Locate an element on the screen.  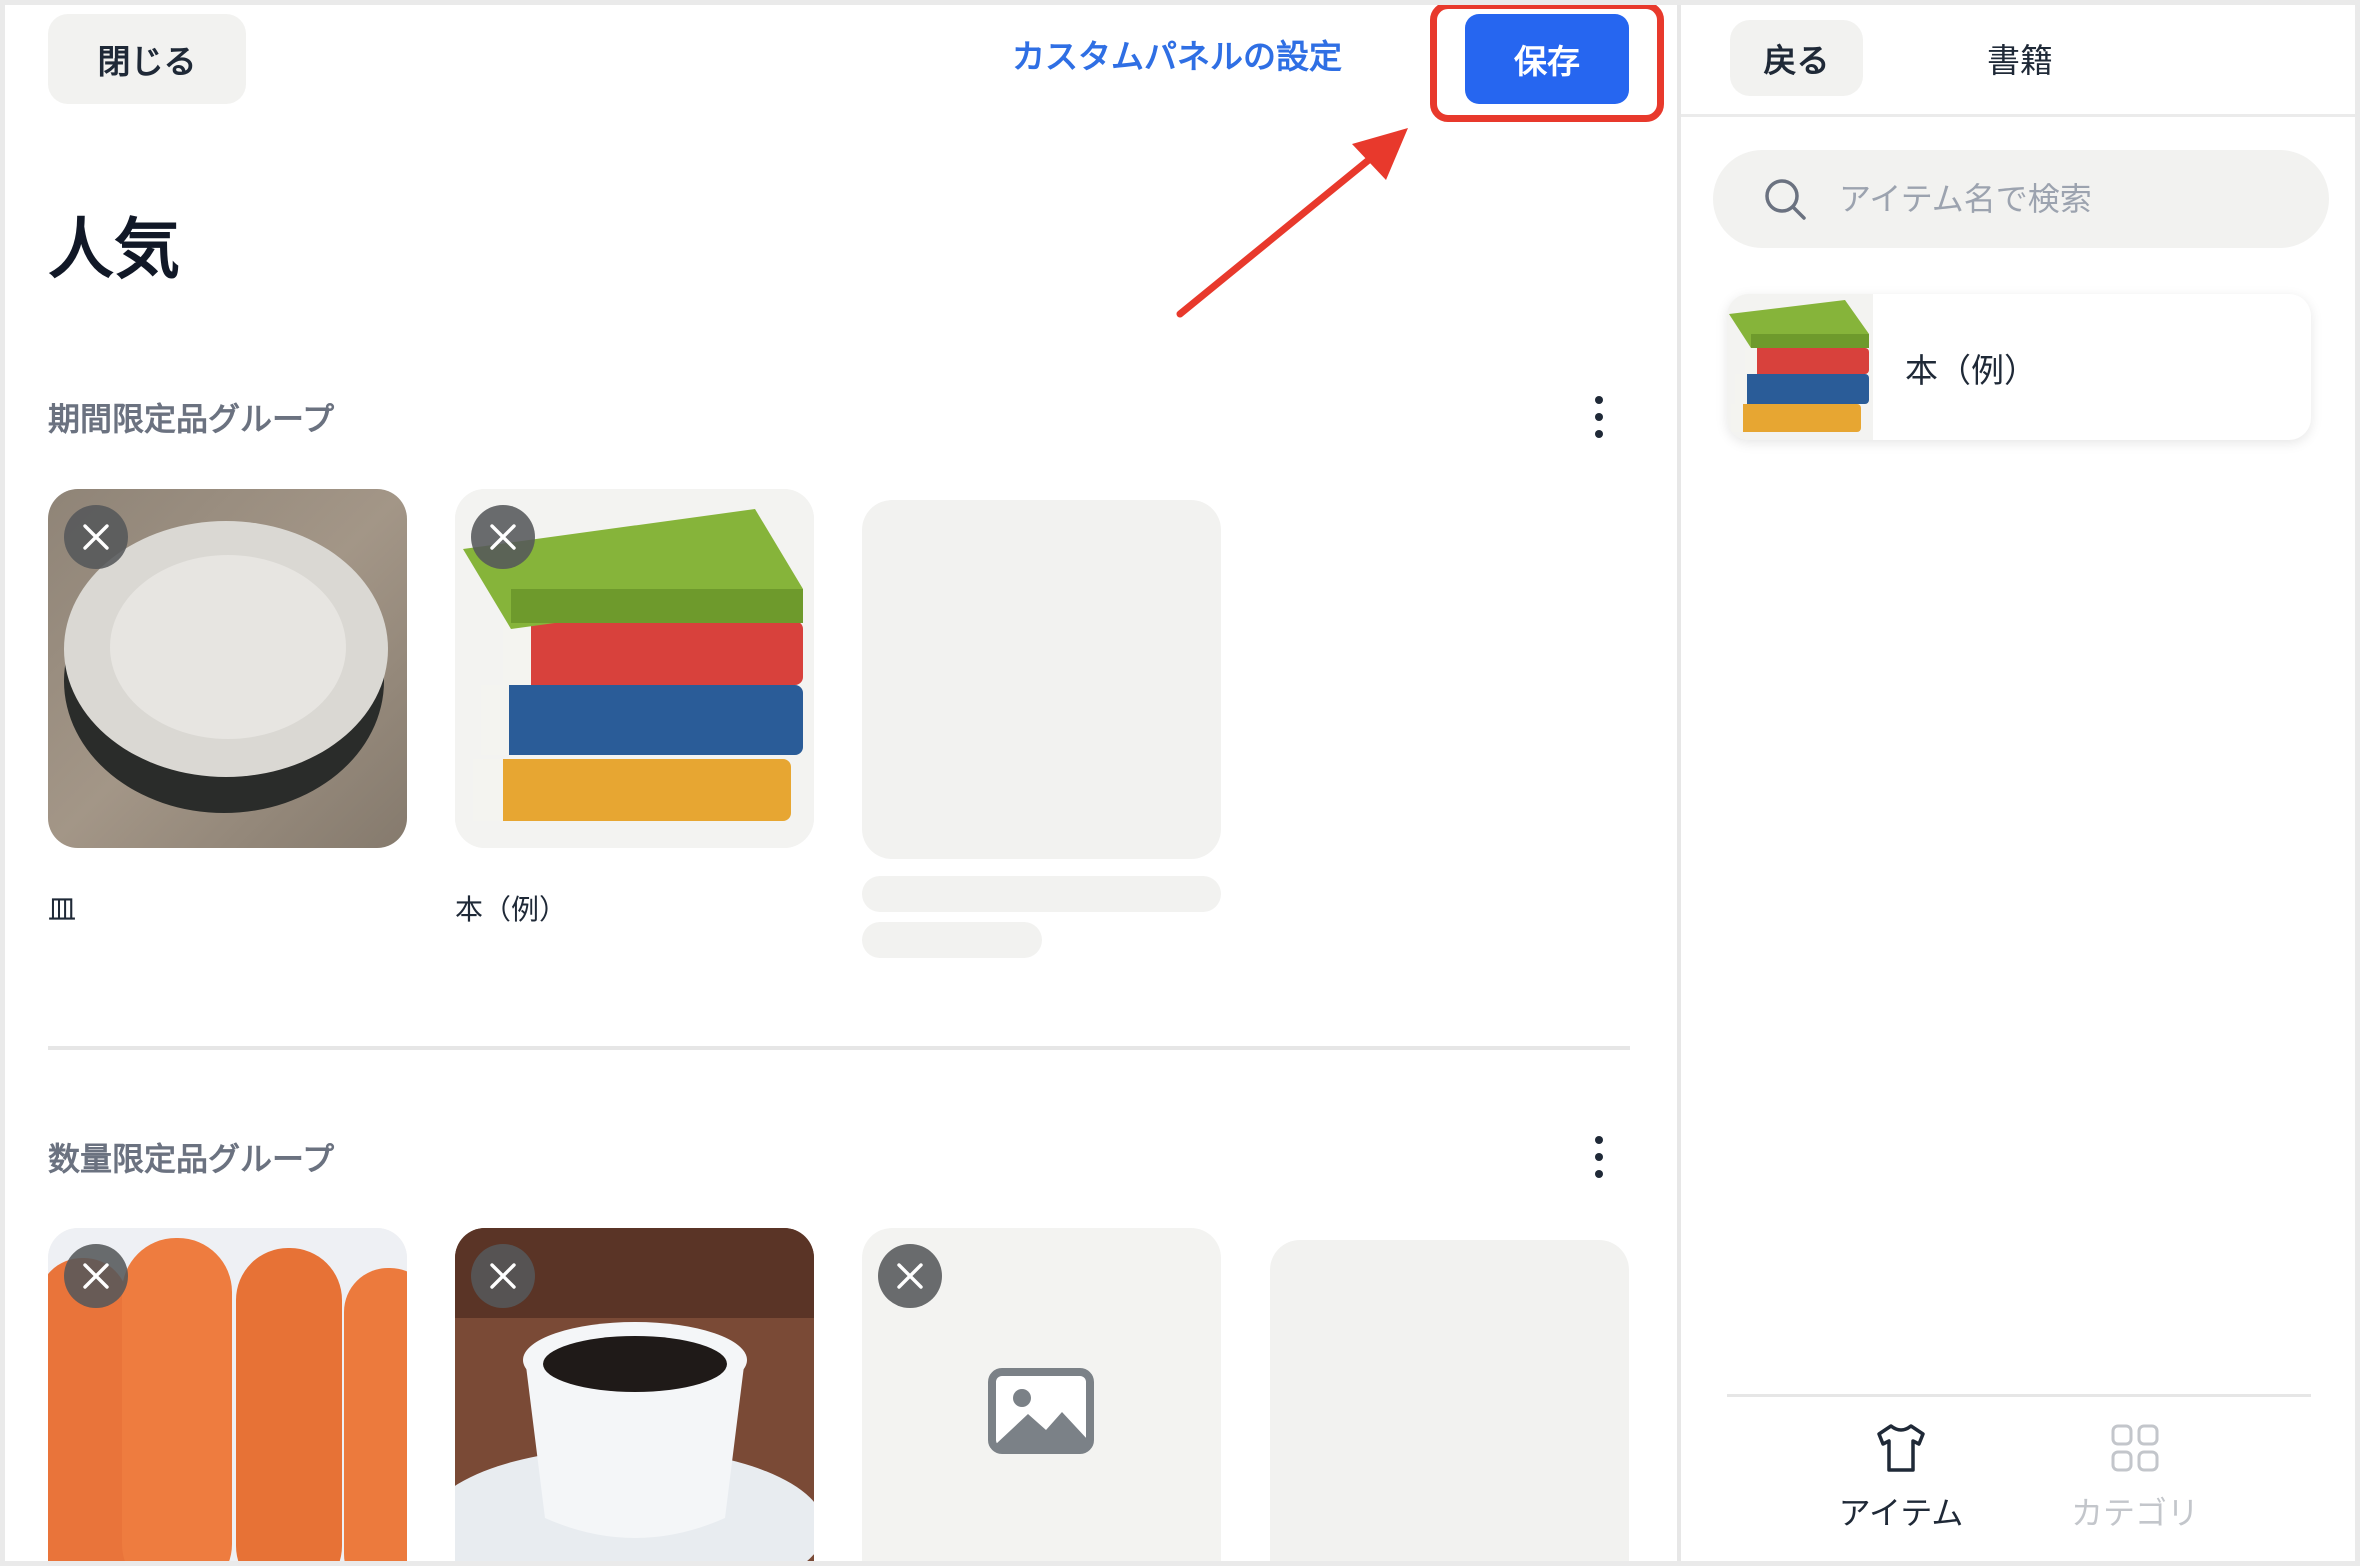
close-button: 閉じる is located at coordinates (147, 59).